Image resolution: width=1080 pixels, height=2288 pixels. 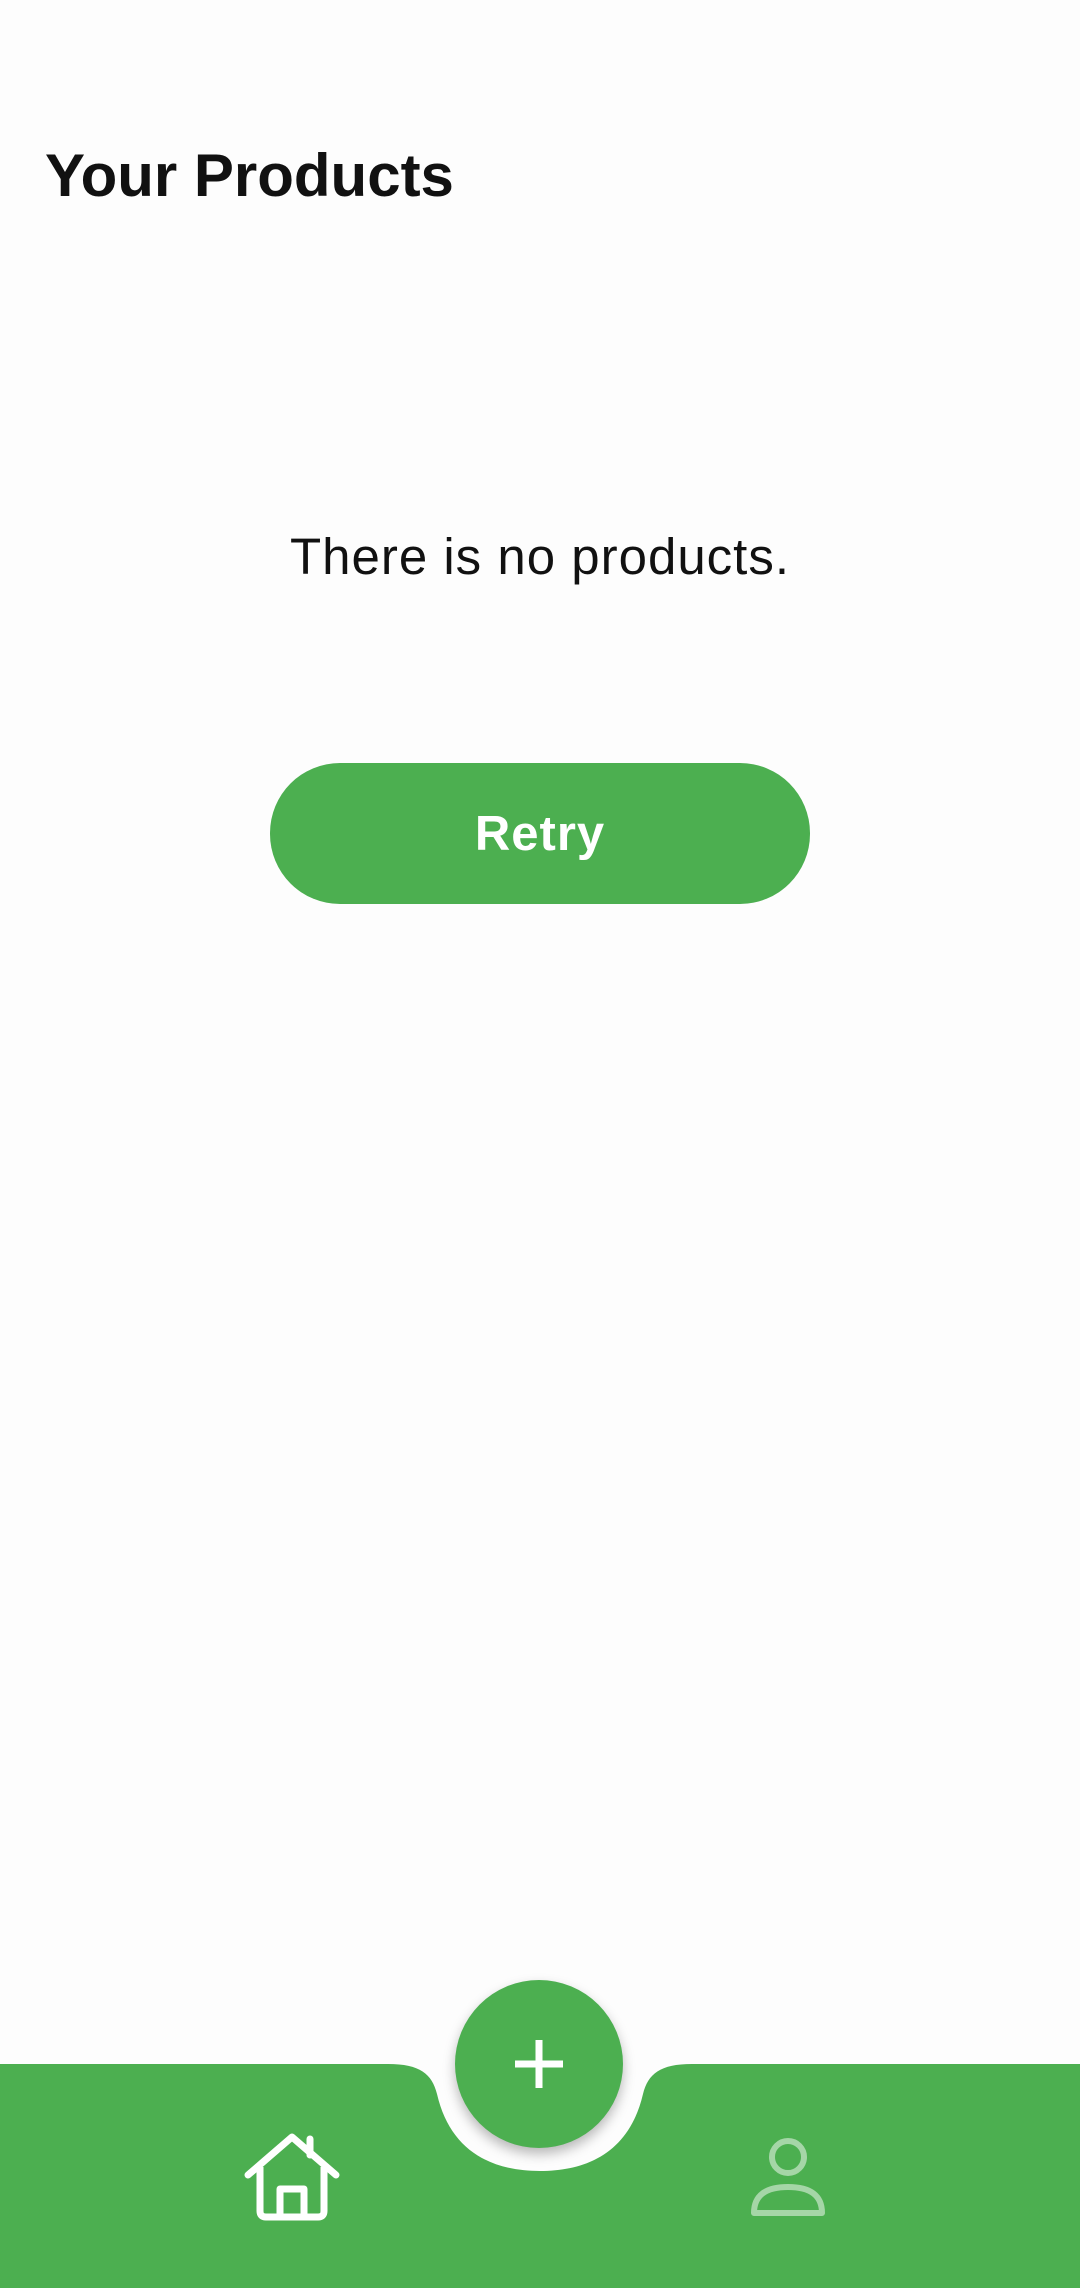 What do you see at coordinates (540, 2176) in the screenshot?
I see `bottom-bar-background` at bounding box center [540, 2176].